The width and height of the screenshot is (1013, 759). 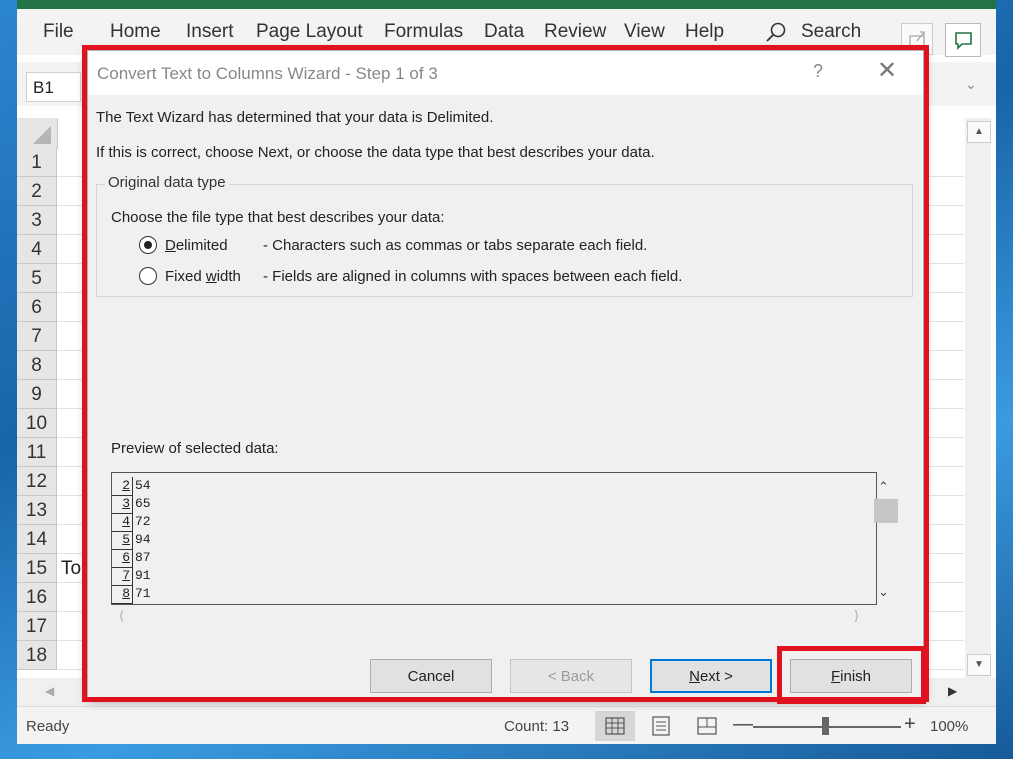 What do you see at coordinates (949, 726) in the screenshot?
I see `zoom-level: 100%` at bounding box center [949, 726].